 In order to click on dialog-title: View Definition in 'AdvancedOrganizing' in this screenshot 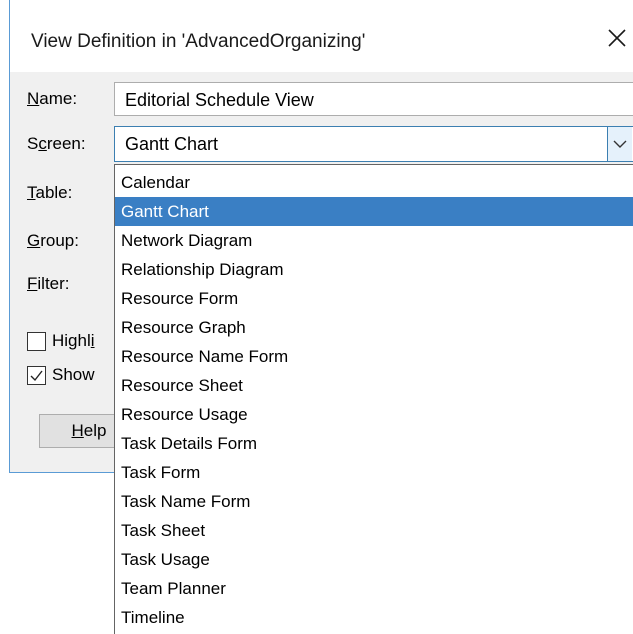, I will do `click(198, 41)`.